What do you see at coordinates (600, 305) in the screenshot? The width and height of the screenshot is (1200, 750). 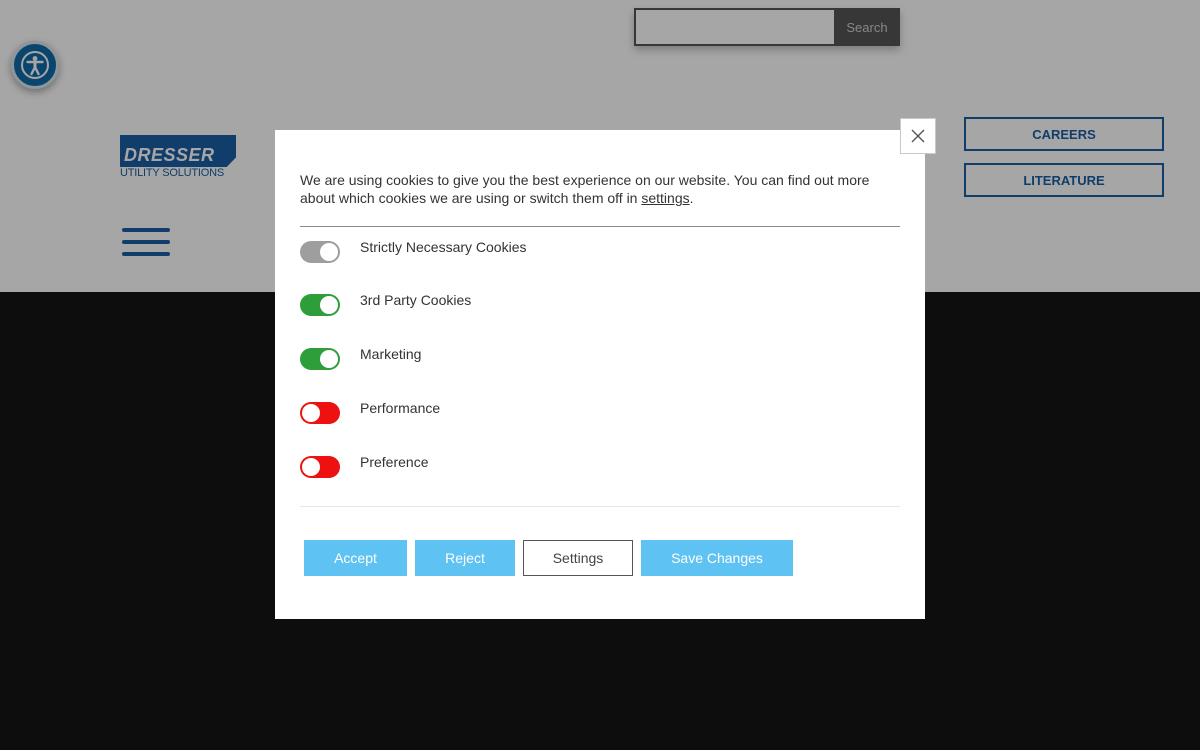 I see `cookie-row: 3rd Party Cookies` at bounding box center [600, 305].